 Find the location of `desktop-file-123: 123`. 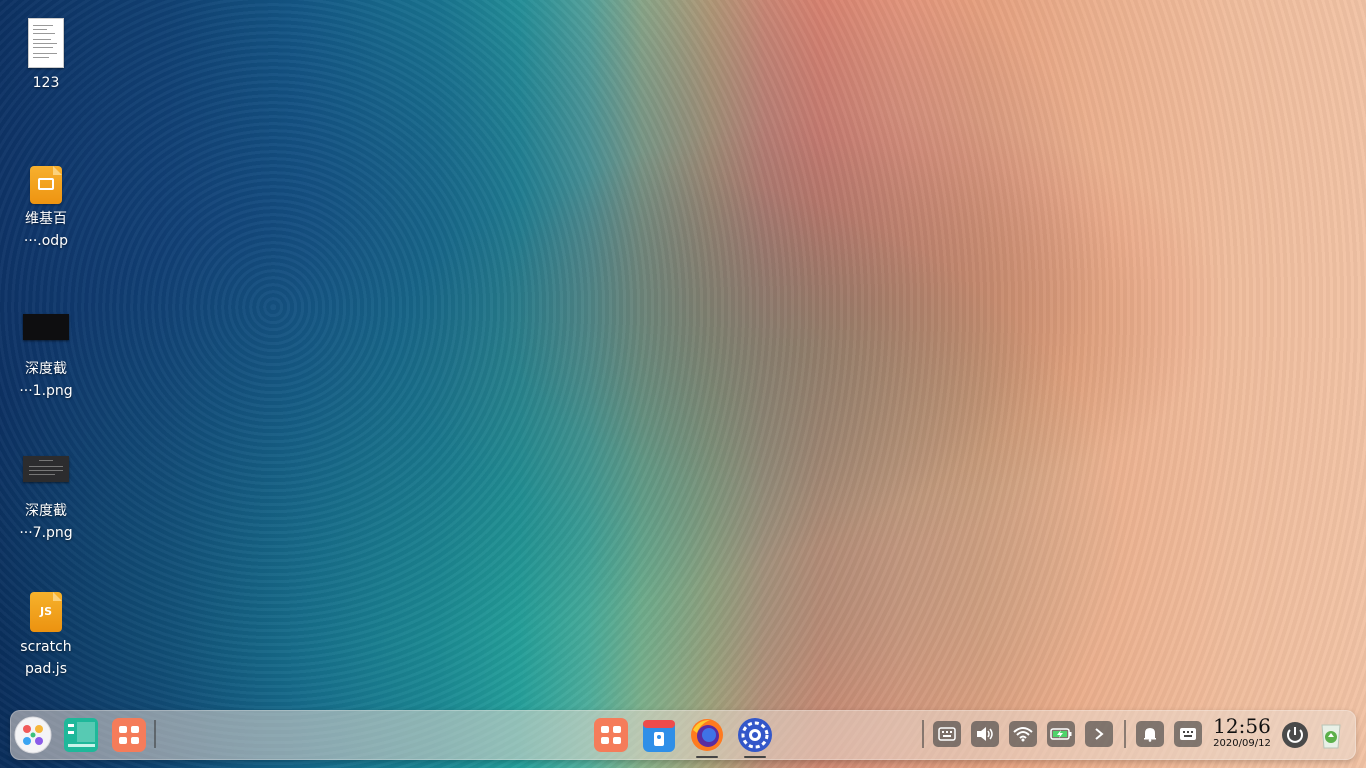

desktop-file-123: 123 is located at coordinates (46, 56).